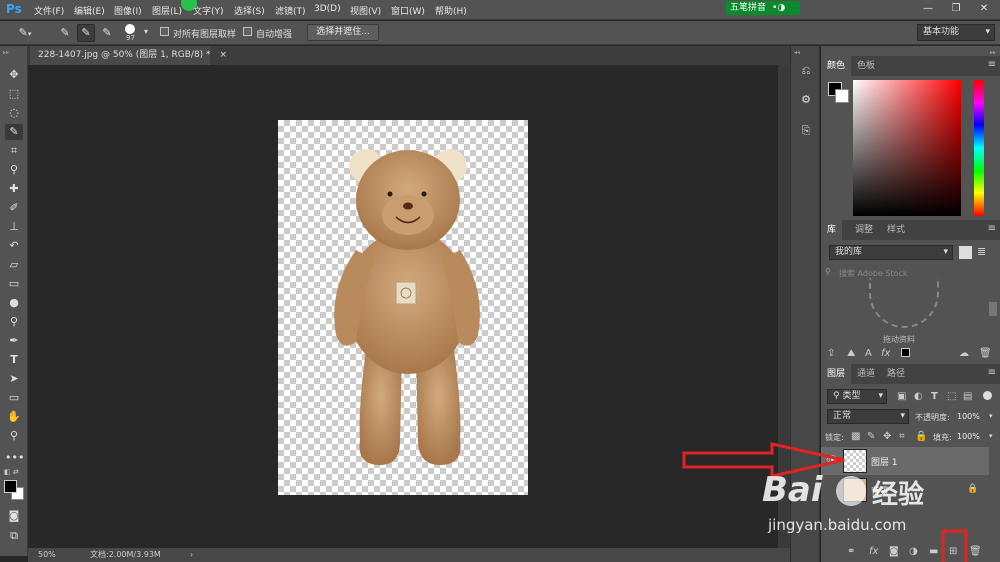  Describe the element at coordinates (806, 131) in the screenshot. I see `brush-settings-icon: ⎘` at that location.